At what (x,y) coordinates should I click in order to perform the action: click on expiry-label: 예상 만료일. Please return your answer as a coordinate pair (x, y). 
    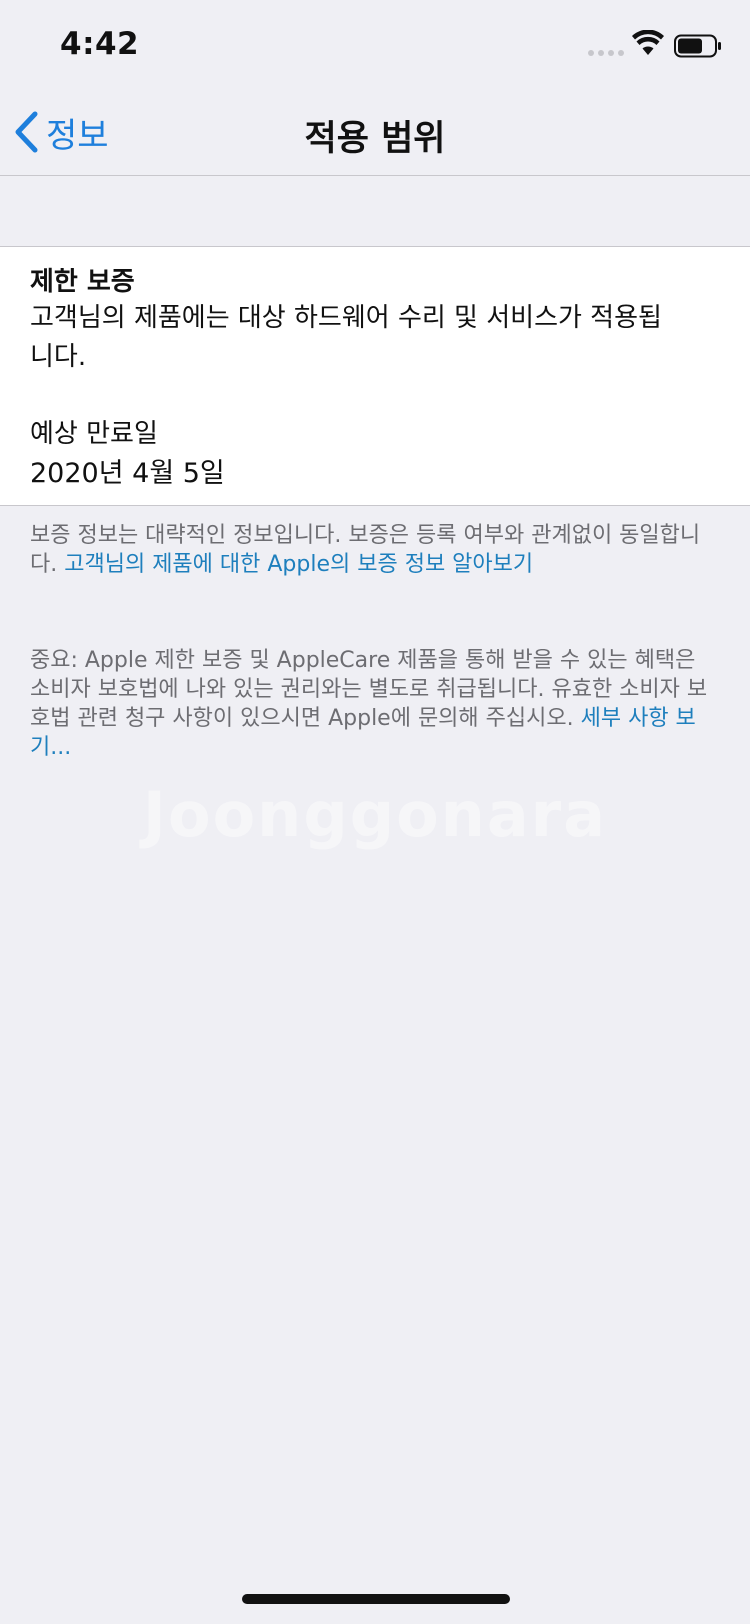
    Looking at the image, I should click on (94, 434).